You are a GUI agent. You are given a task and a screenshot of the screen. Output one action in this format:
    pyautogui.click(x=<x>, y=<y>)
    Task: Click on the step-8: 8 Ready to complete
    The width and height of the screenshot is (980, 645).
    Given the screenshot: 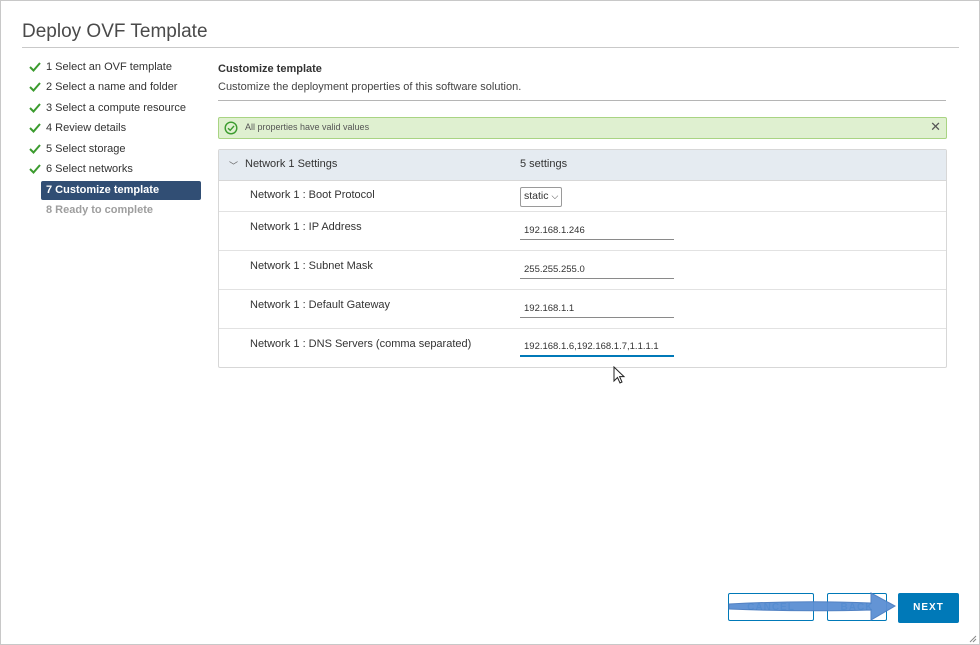 What is the action you would take?
    pyautogui.click(x=116, y=212)
    